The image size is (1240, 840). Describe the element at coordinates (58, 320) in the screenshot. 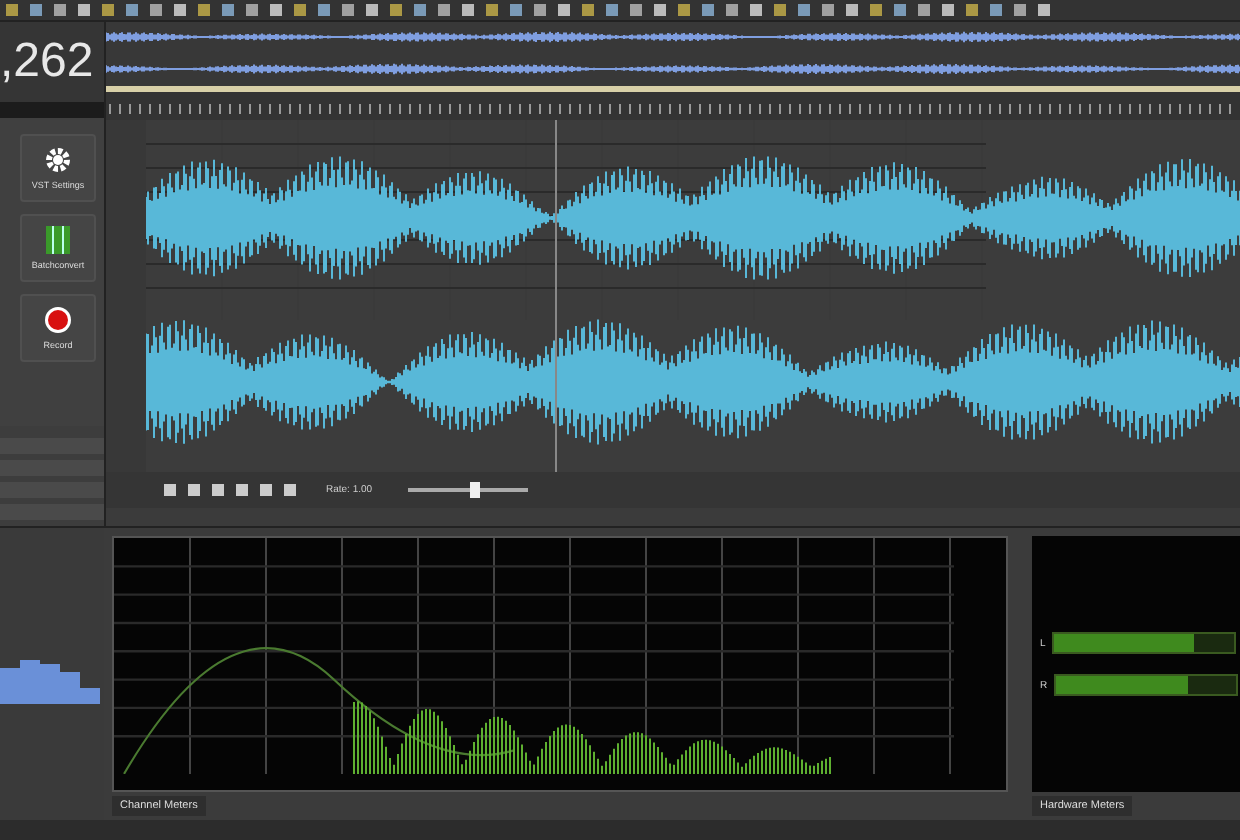

I see `record-icon` at that location.